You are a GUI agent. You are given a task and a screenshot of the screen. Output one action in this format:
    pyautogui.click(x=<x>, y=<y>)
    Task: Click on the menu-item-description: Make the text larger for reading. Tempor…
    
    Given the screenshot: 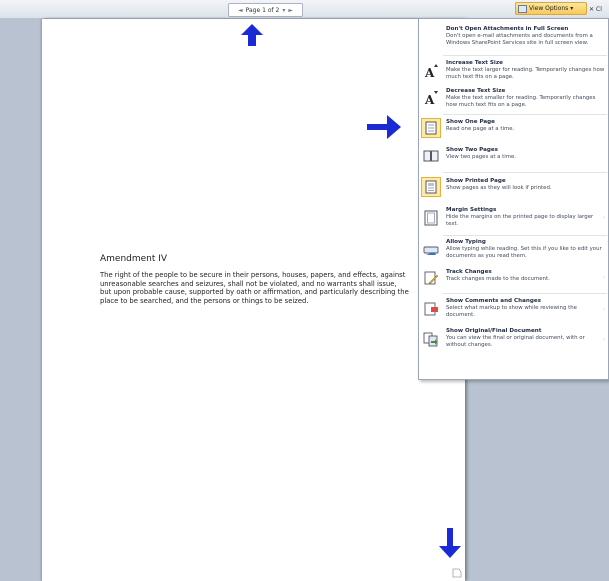 What is the action you would take?
    pyautogui.click(x=525, y=73)
    